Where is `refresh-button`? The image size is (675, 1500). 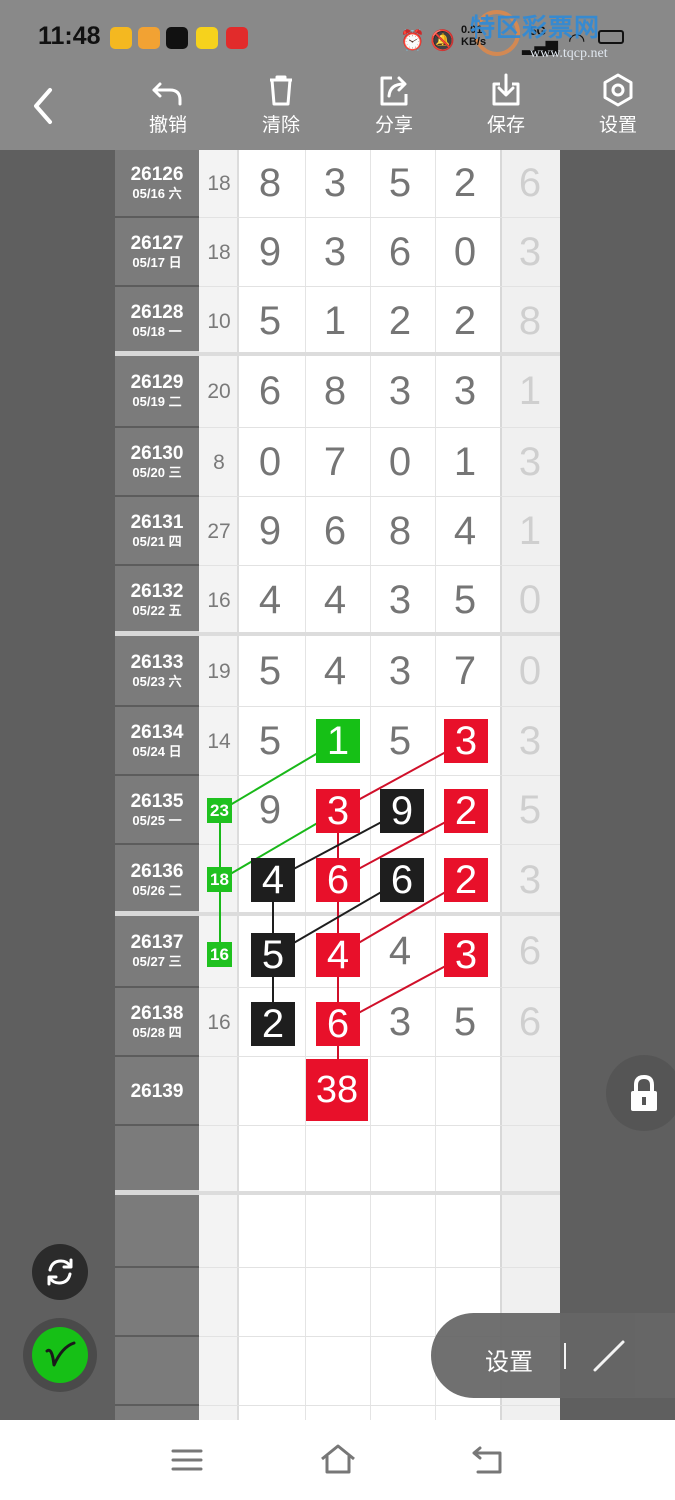
refresh-button is located at coordinates (60, 1272).